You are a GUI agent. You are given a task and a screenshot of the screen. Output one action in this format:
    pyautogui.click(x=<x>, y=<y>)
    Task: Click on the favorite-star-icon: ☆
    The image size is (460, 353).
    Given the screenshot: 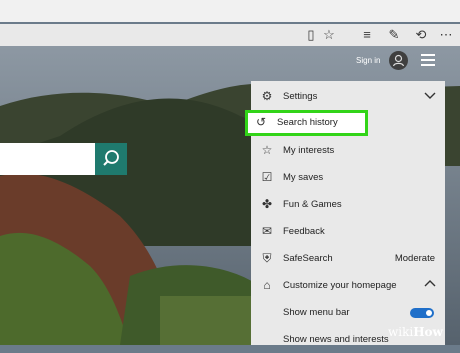 What is the action you would take?
    pyautogui.click(x=329, y=35)
    